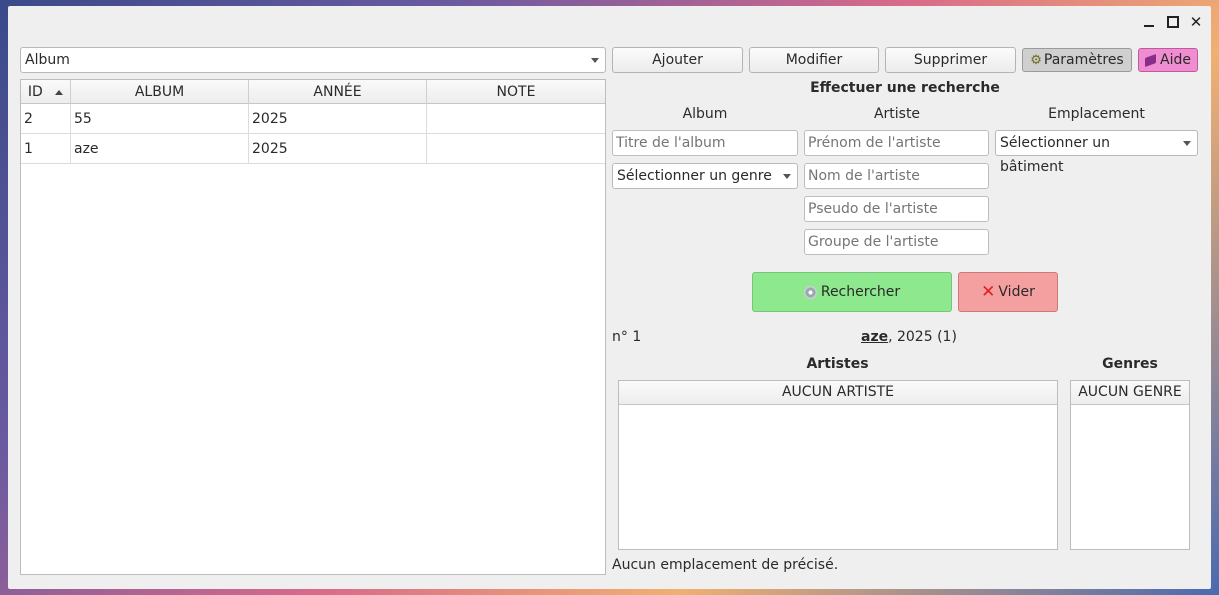  Describe the element at coordinates (1130, 465) in the screenshot. I see `genres-list: AUCUN GENRE` at that location.